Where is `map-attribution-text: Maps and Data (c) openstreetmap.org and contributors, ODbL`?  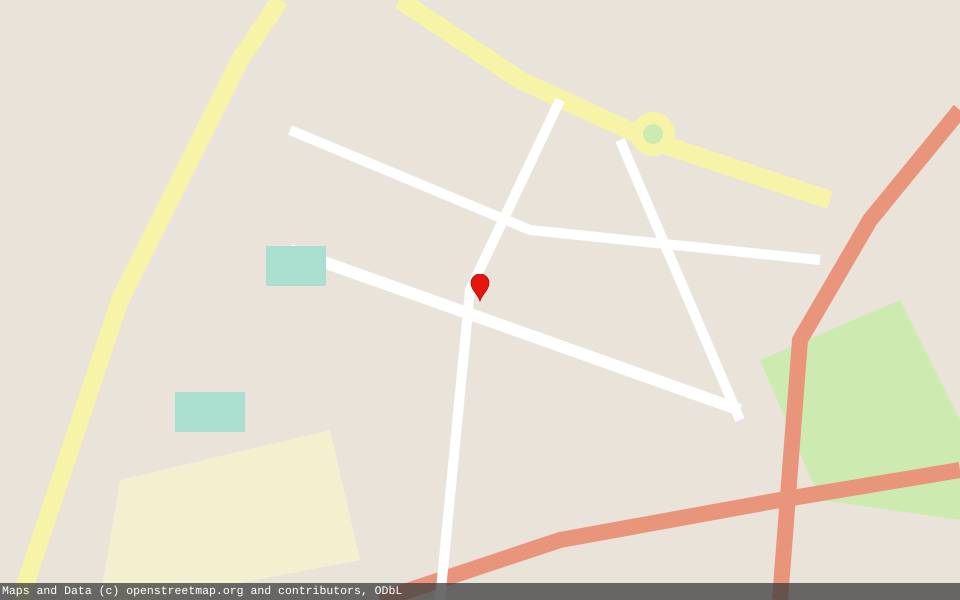
map-attribution-text: Maps and Data (c) openstreetmap.org and contributors, ODbL is located at coordinates (202, 591).